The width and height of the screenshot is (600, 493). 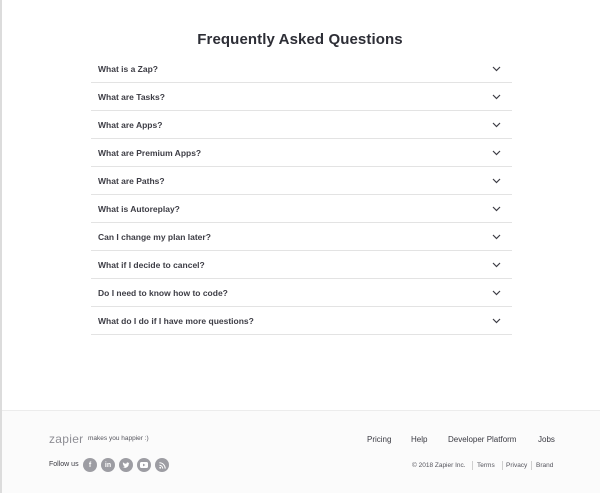 I want to click on youtube-icon, so click(x=144, y=465).